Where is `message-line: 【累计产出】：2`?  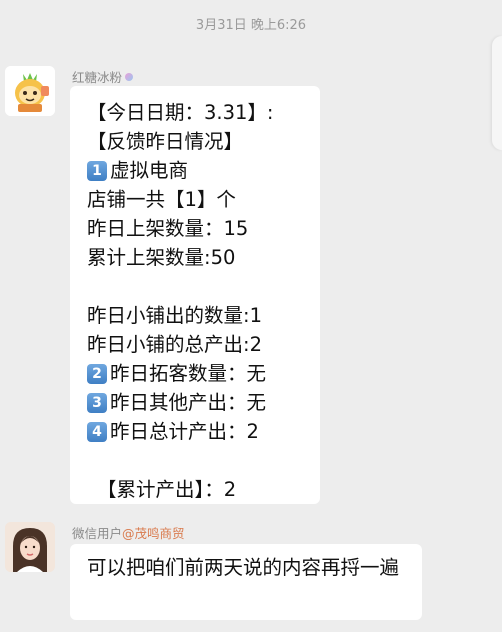
message-line: 【累计产出】：2 is located at coordinates (195, 489).